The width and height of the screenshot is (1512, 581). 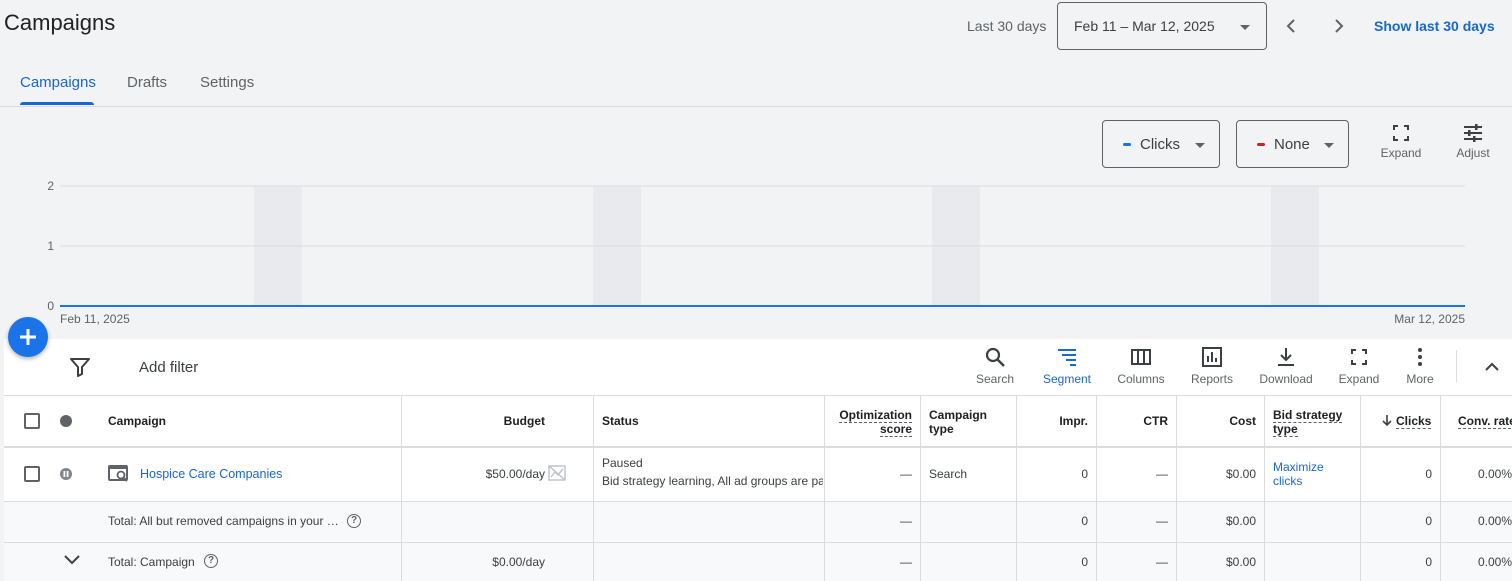 What do you see at coordinates (1286, 366) in the screenshot?
I see `download-button: Download` at bounding box center [1286, 366].